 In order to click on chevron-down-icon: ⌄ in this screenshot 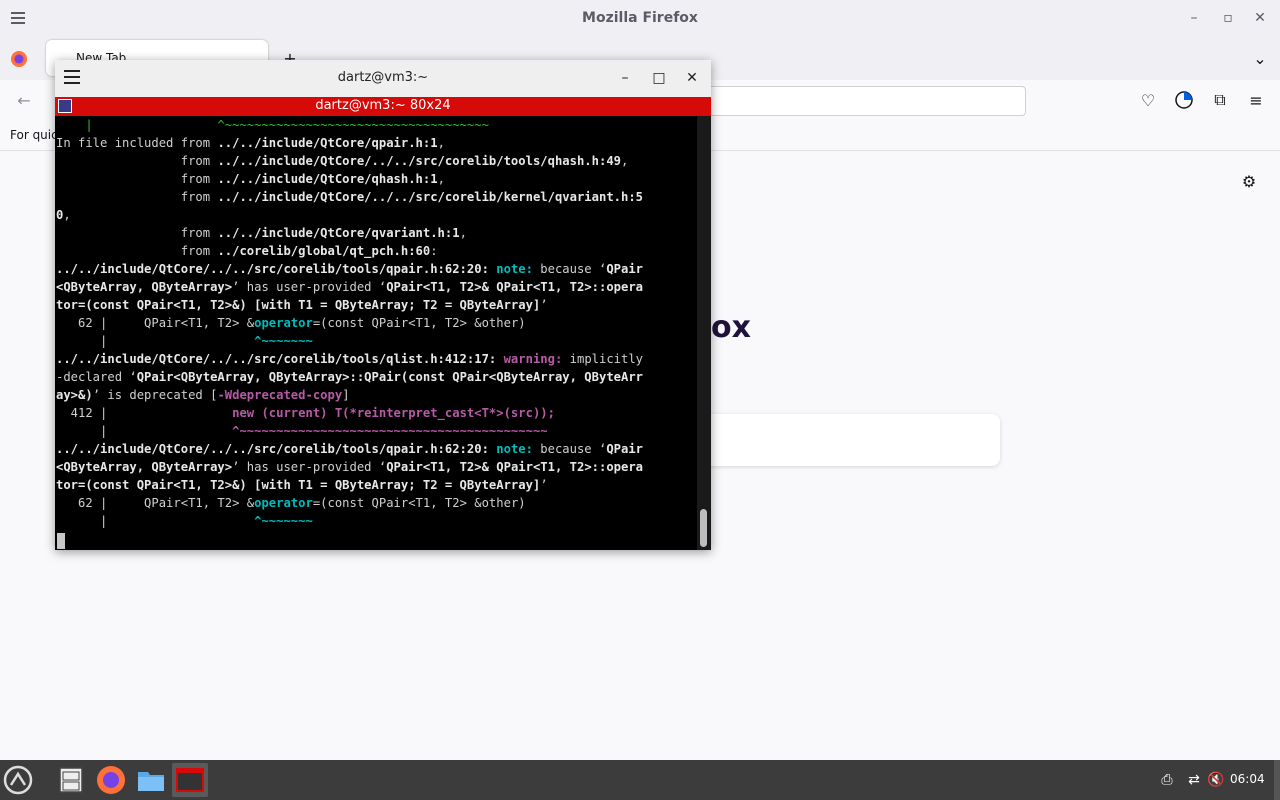, I will do `click(1260, 58)`.